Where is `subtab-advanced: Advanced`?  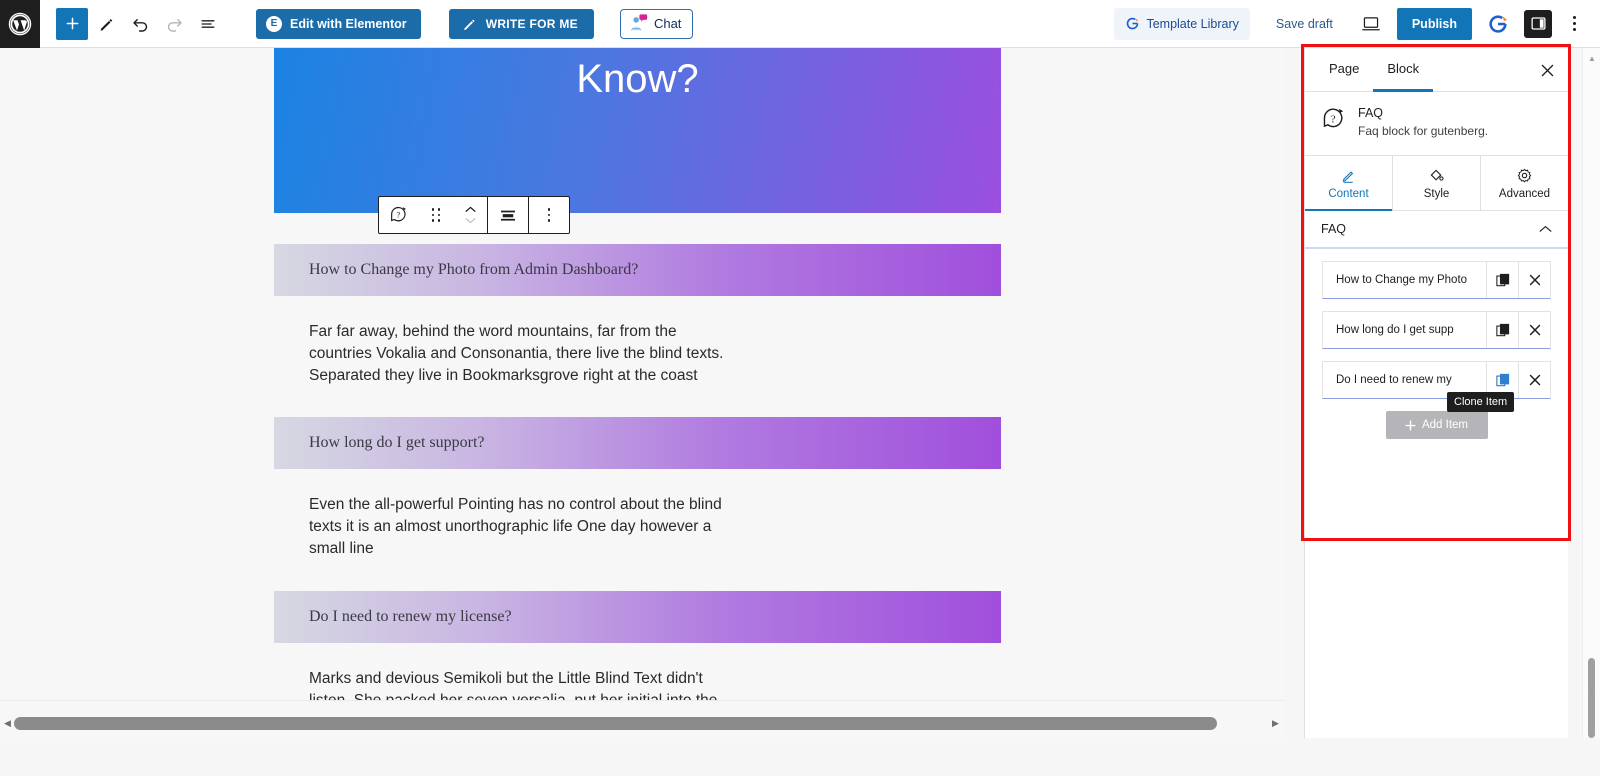
subtab-advanced: Advanced is located at coordinates (1524, 183).